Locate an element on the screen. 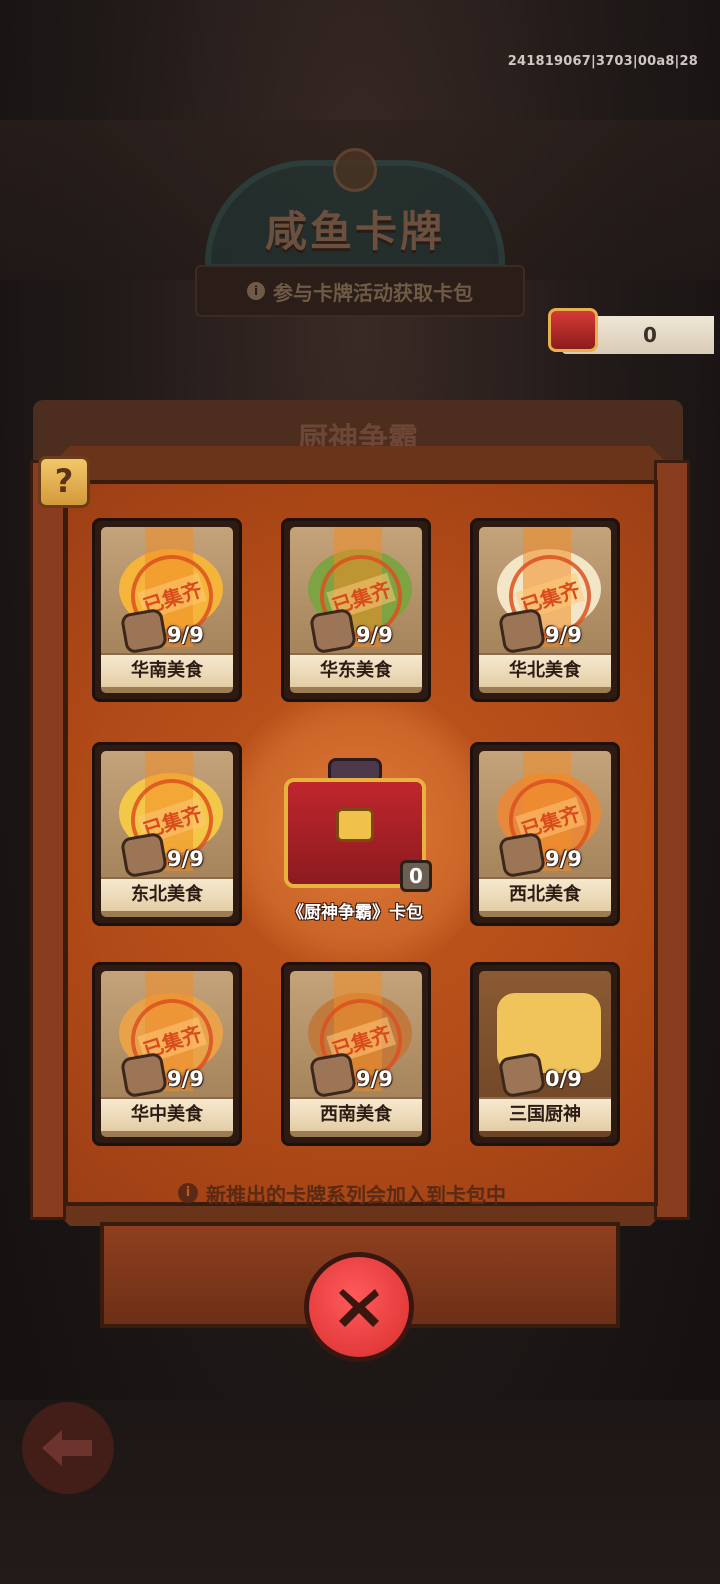 This screenshot has height=1584, width=720. card-series-sanguo: 0/9 三国厨神 is located at coordinates (545, 1054).